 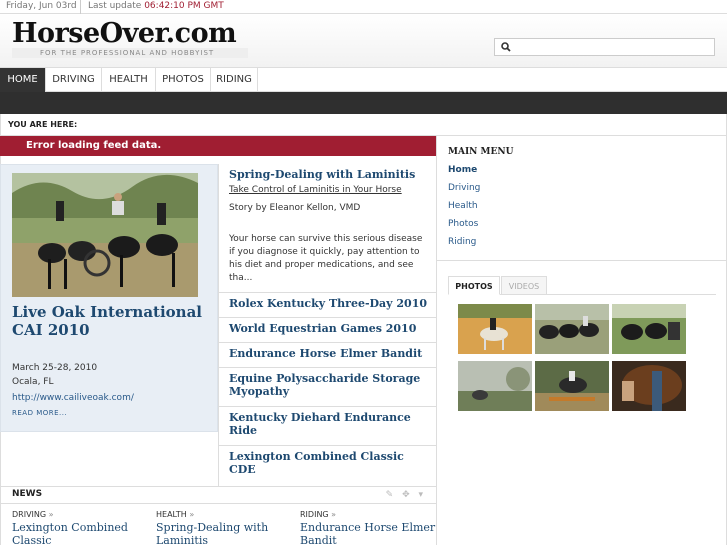 I want to click on news-category-label: DRIVING, so click(x=29, y=514).